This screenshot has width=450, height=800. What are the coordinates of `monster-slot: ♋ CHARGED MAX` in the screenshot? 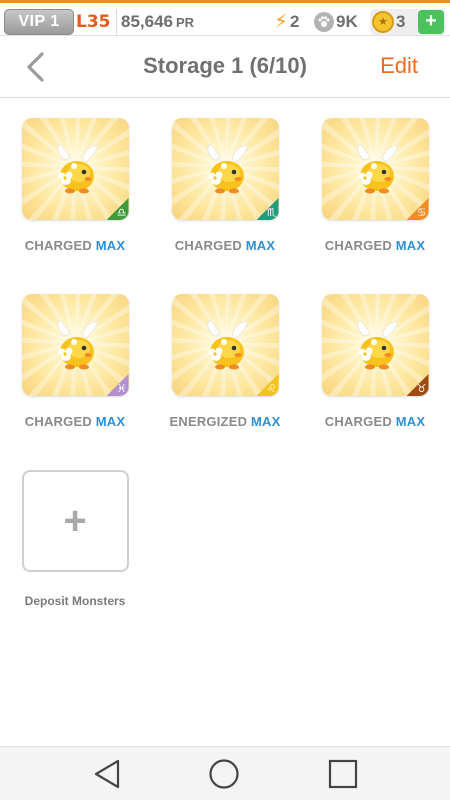 It's located at (375, 185).